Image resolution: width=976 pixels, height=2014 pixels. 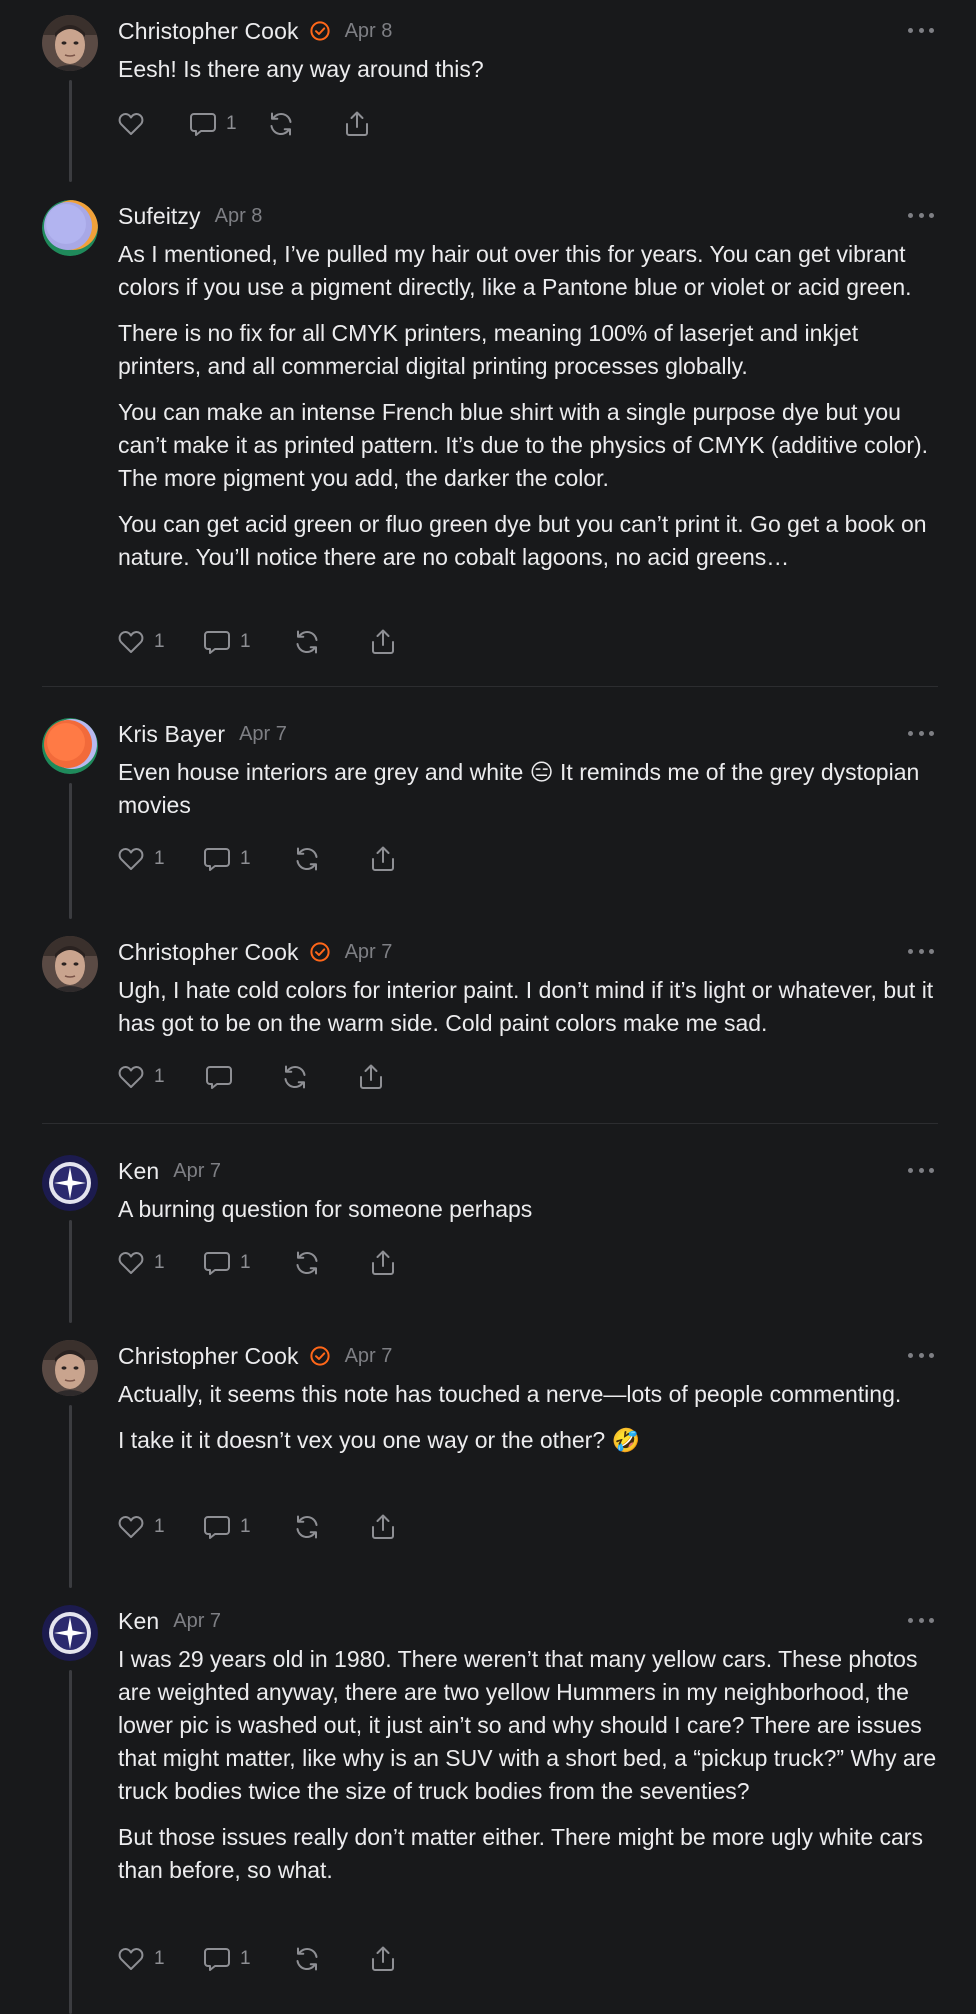 What do you see at coordinates (152, 124) in the screenshot?
I see `like-button` at bounding box center [152, 124].